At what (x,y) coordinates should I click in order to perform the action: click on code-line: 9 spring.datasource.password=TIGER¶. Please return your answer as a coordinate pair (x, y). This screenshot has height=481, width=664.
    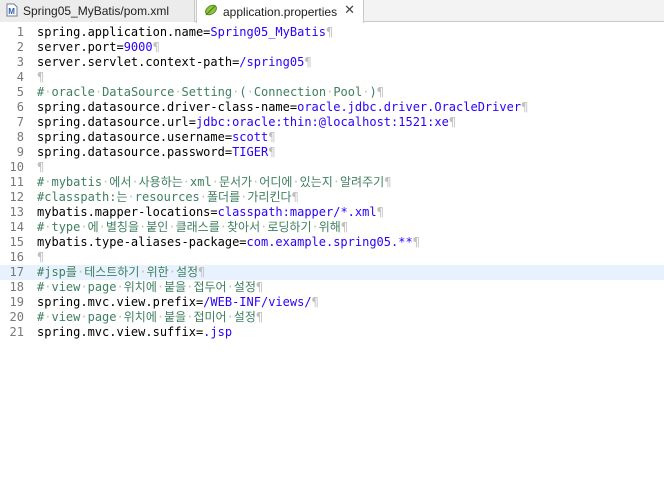
    Looking at the image, I should click on (332, 152).